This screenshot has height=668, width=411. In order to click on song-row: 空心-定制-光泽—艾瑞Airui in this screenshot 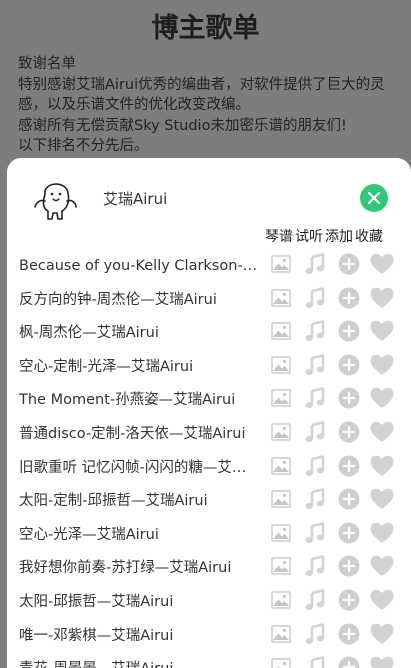, I will do `click(209, 365)`.